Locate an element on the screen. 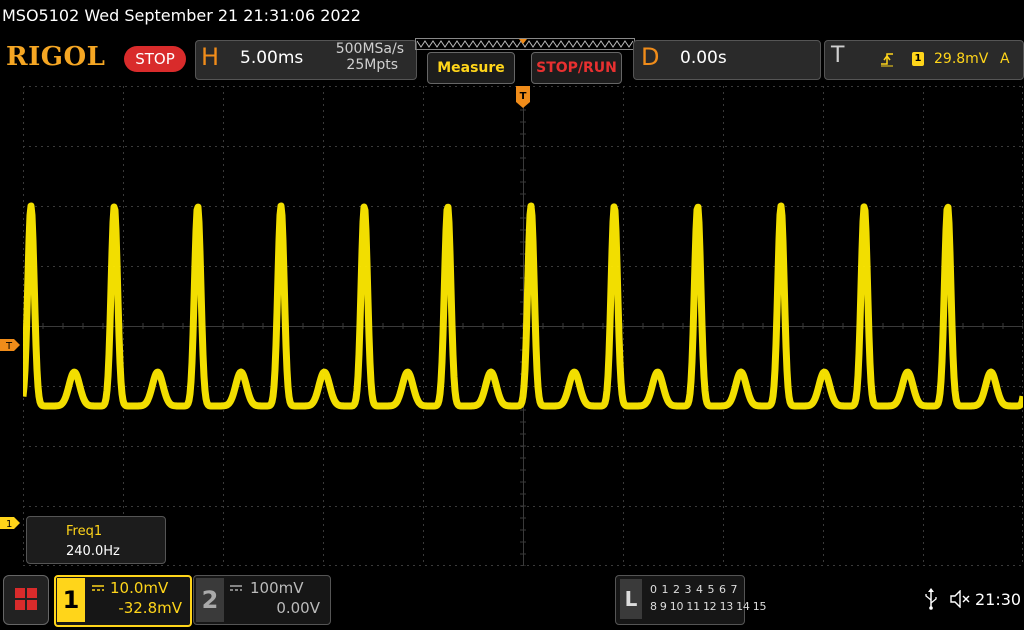 Image resolution: width=1024 pixels, height=630 pixels. measurement-name: Freq1 is located at coordinates (84, 531).